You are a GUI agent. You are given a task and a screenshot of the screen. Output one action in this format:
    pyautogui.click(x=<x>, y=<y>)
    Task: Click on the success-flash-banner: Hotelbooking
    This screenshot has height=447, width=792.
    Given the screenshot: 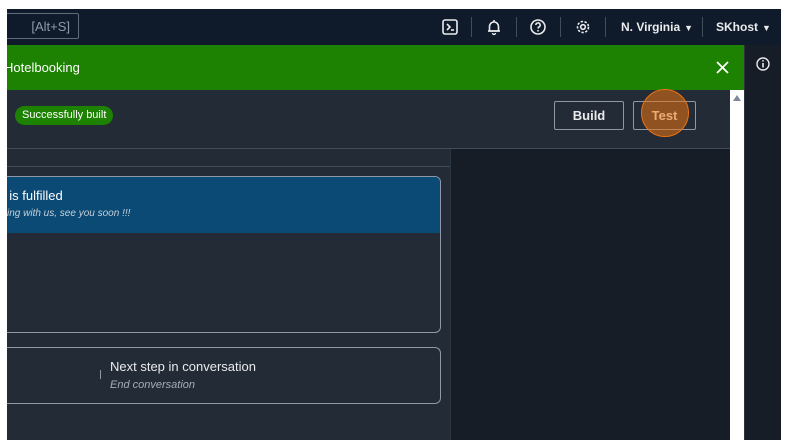 What is the action you would take?
    pyautogui.click(x=375, y=67)
    